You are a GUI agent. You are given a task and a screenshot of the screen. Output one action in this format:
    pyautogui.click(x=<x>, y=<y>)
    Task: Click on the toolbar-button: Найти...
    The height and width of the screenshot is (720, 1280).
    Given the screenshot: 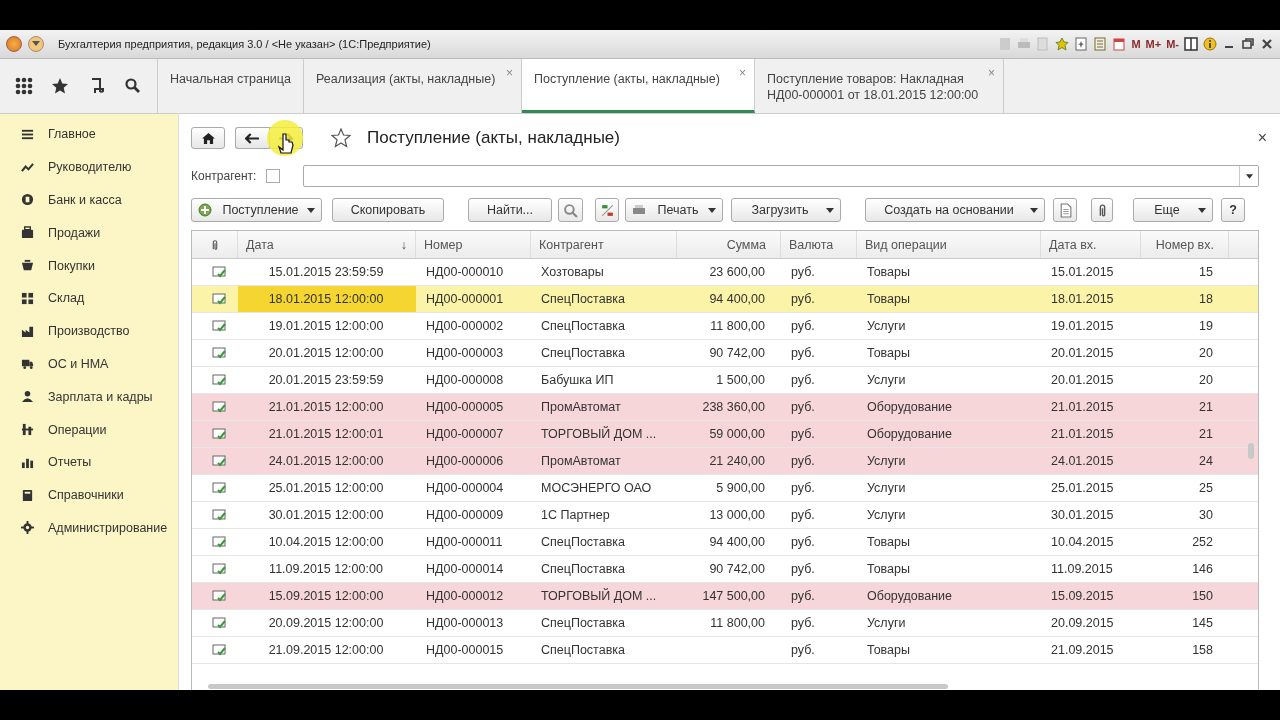 What is the action you would take?
    pyautogui.click(x=510, y=210)
    